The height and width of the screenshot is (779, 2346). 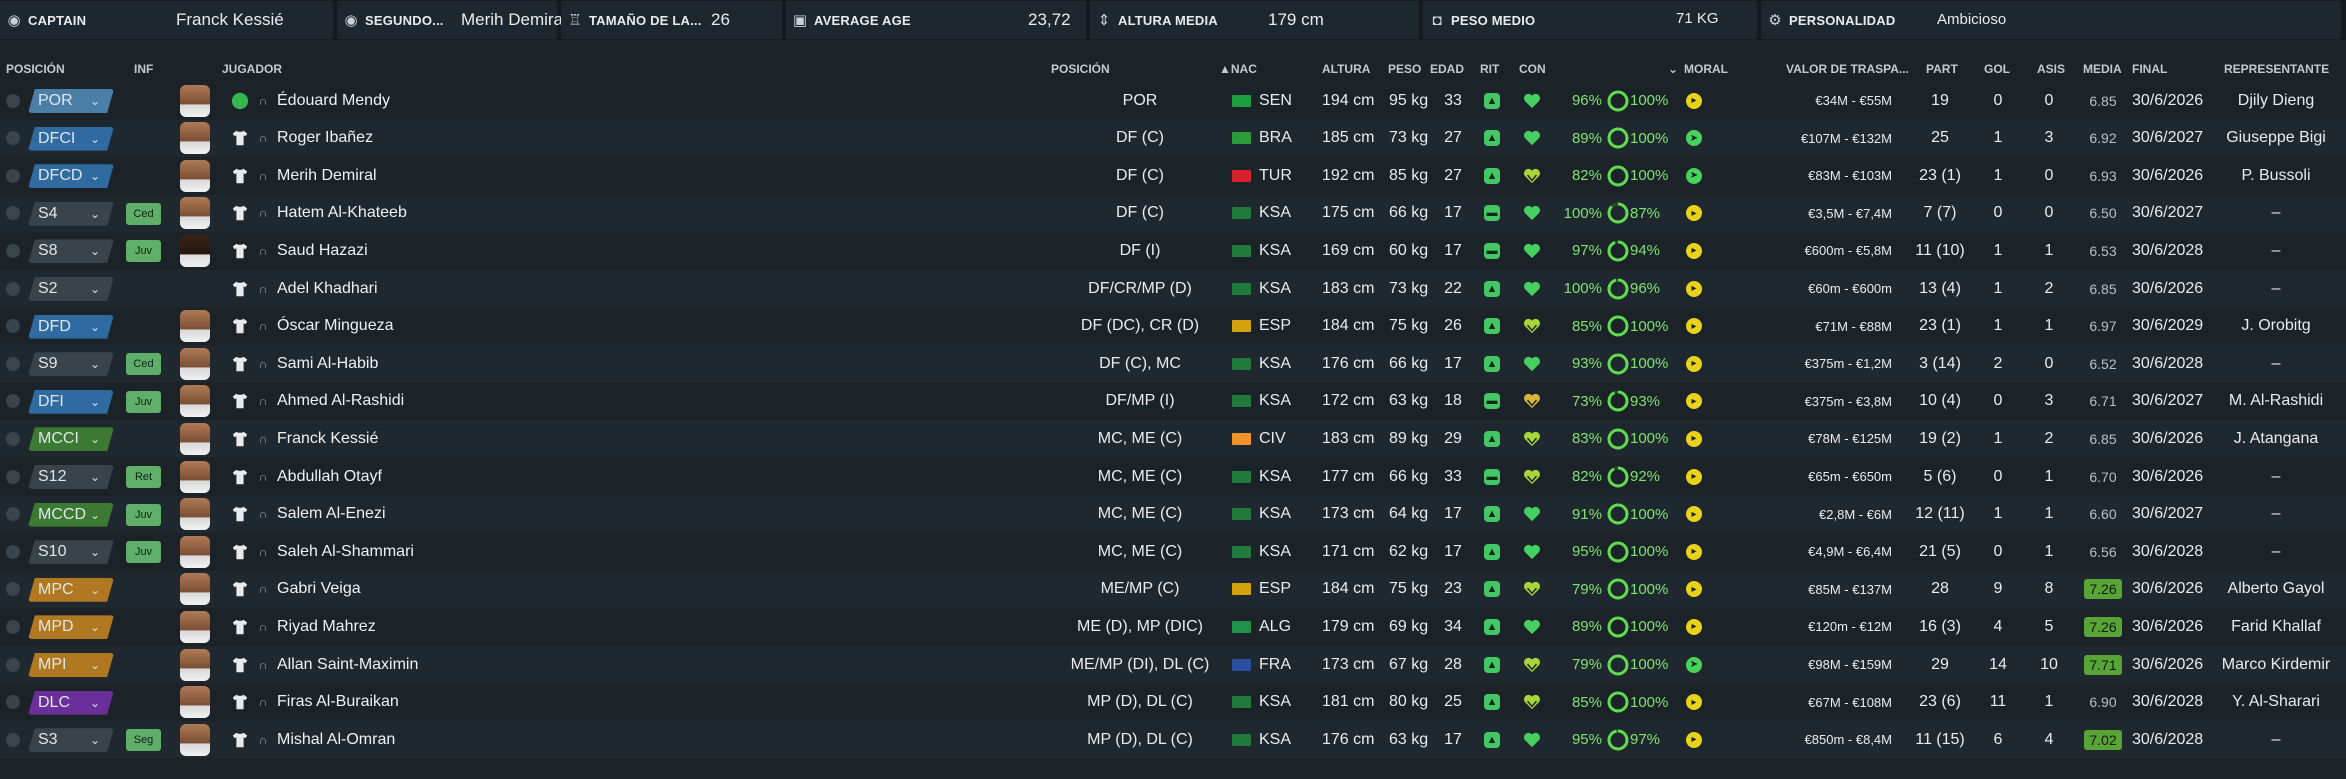 What do you see at coordinates (327, 175) in the screenshot?
I see `player-name-link: Merih Demiral` at bounding box center [327, 175].